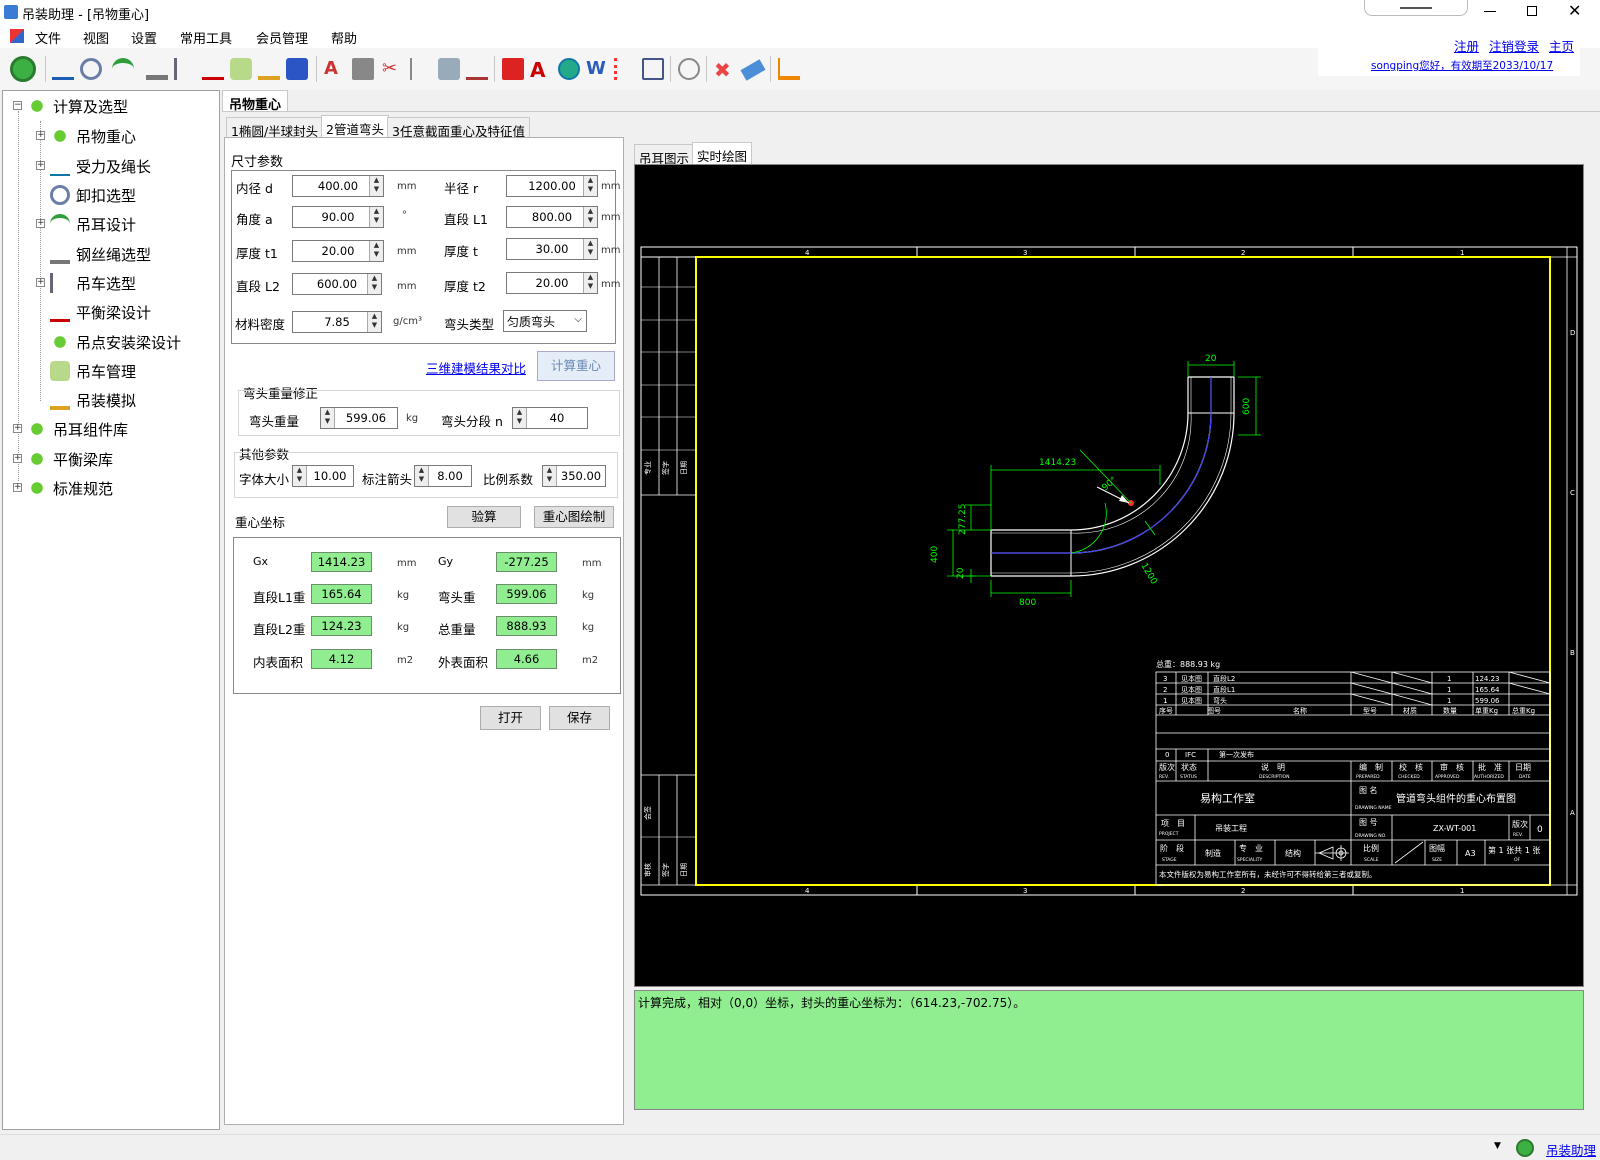 The width and height of the screenshot is (1600, 1160). I want to click on chat-icon, so click(689, 69).